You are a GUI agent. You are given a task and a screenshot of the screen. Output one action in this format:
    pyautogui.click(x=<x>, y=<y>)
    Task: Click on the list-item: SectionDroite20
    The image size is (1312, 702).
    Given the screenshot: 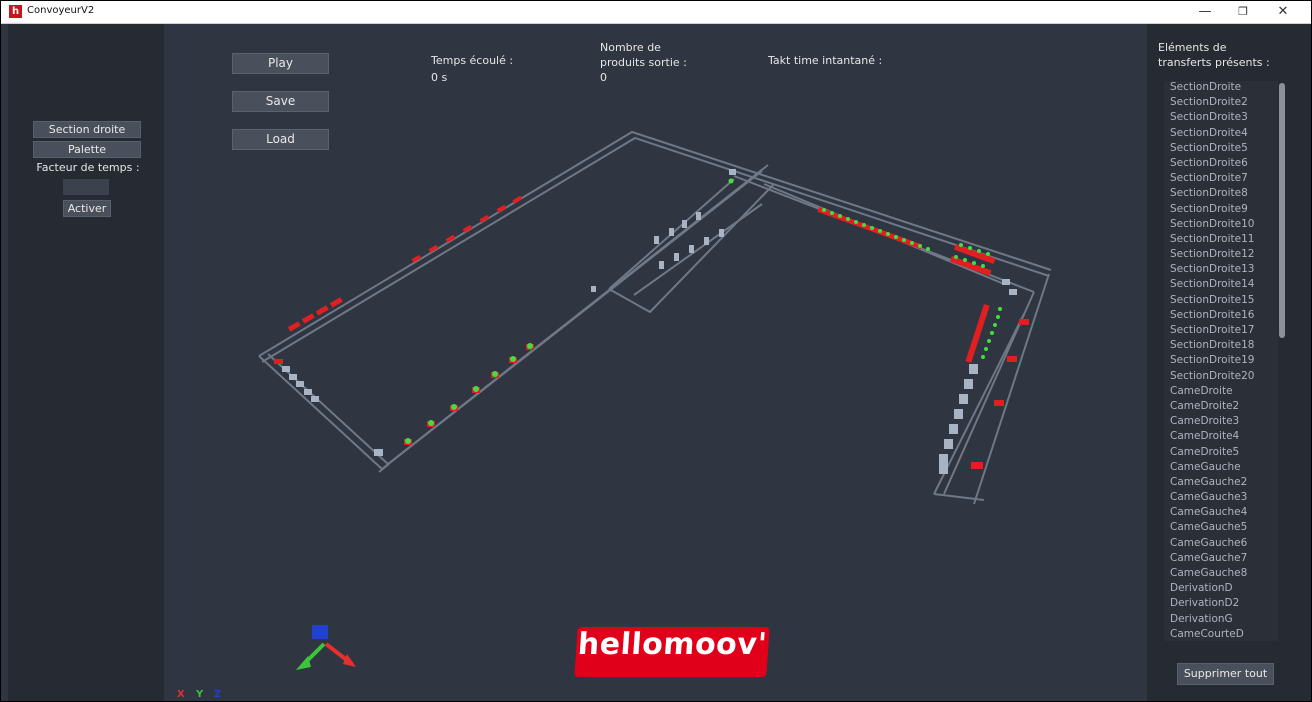 What is the action you would take?
    pyautogui.click(x=1221, y=377)
    